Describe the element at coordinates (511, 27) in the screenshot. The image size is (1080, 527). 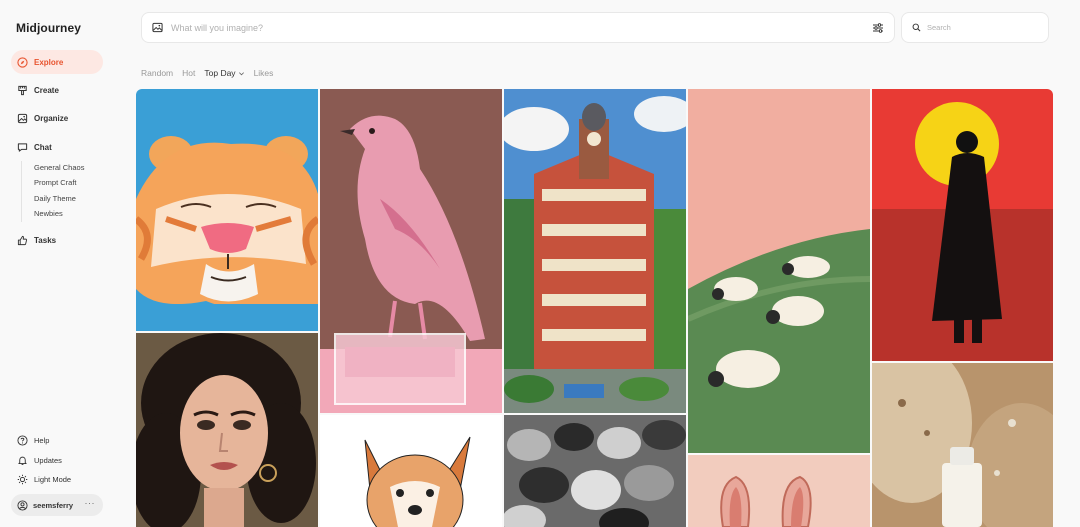
I see `prompt-input` at that location.